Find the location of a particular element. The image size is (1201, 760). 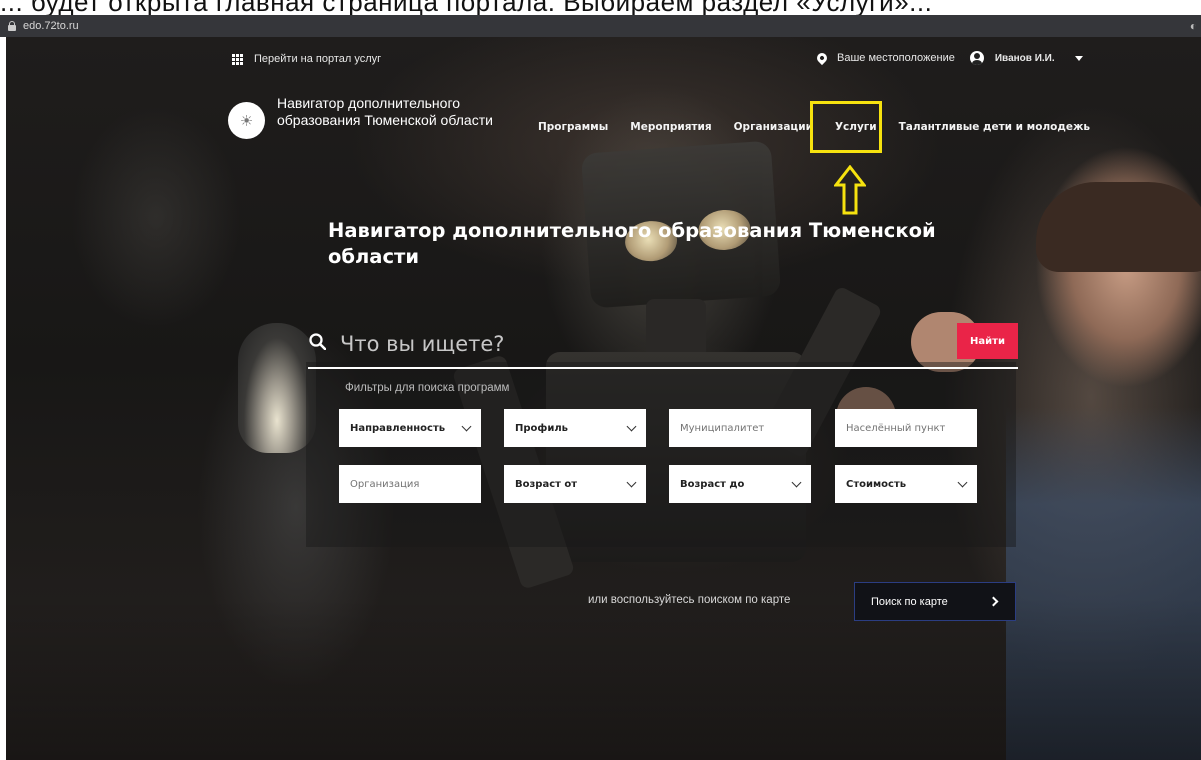

annotation-highlight-box is located at coordinates (846, 127).